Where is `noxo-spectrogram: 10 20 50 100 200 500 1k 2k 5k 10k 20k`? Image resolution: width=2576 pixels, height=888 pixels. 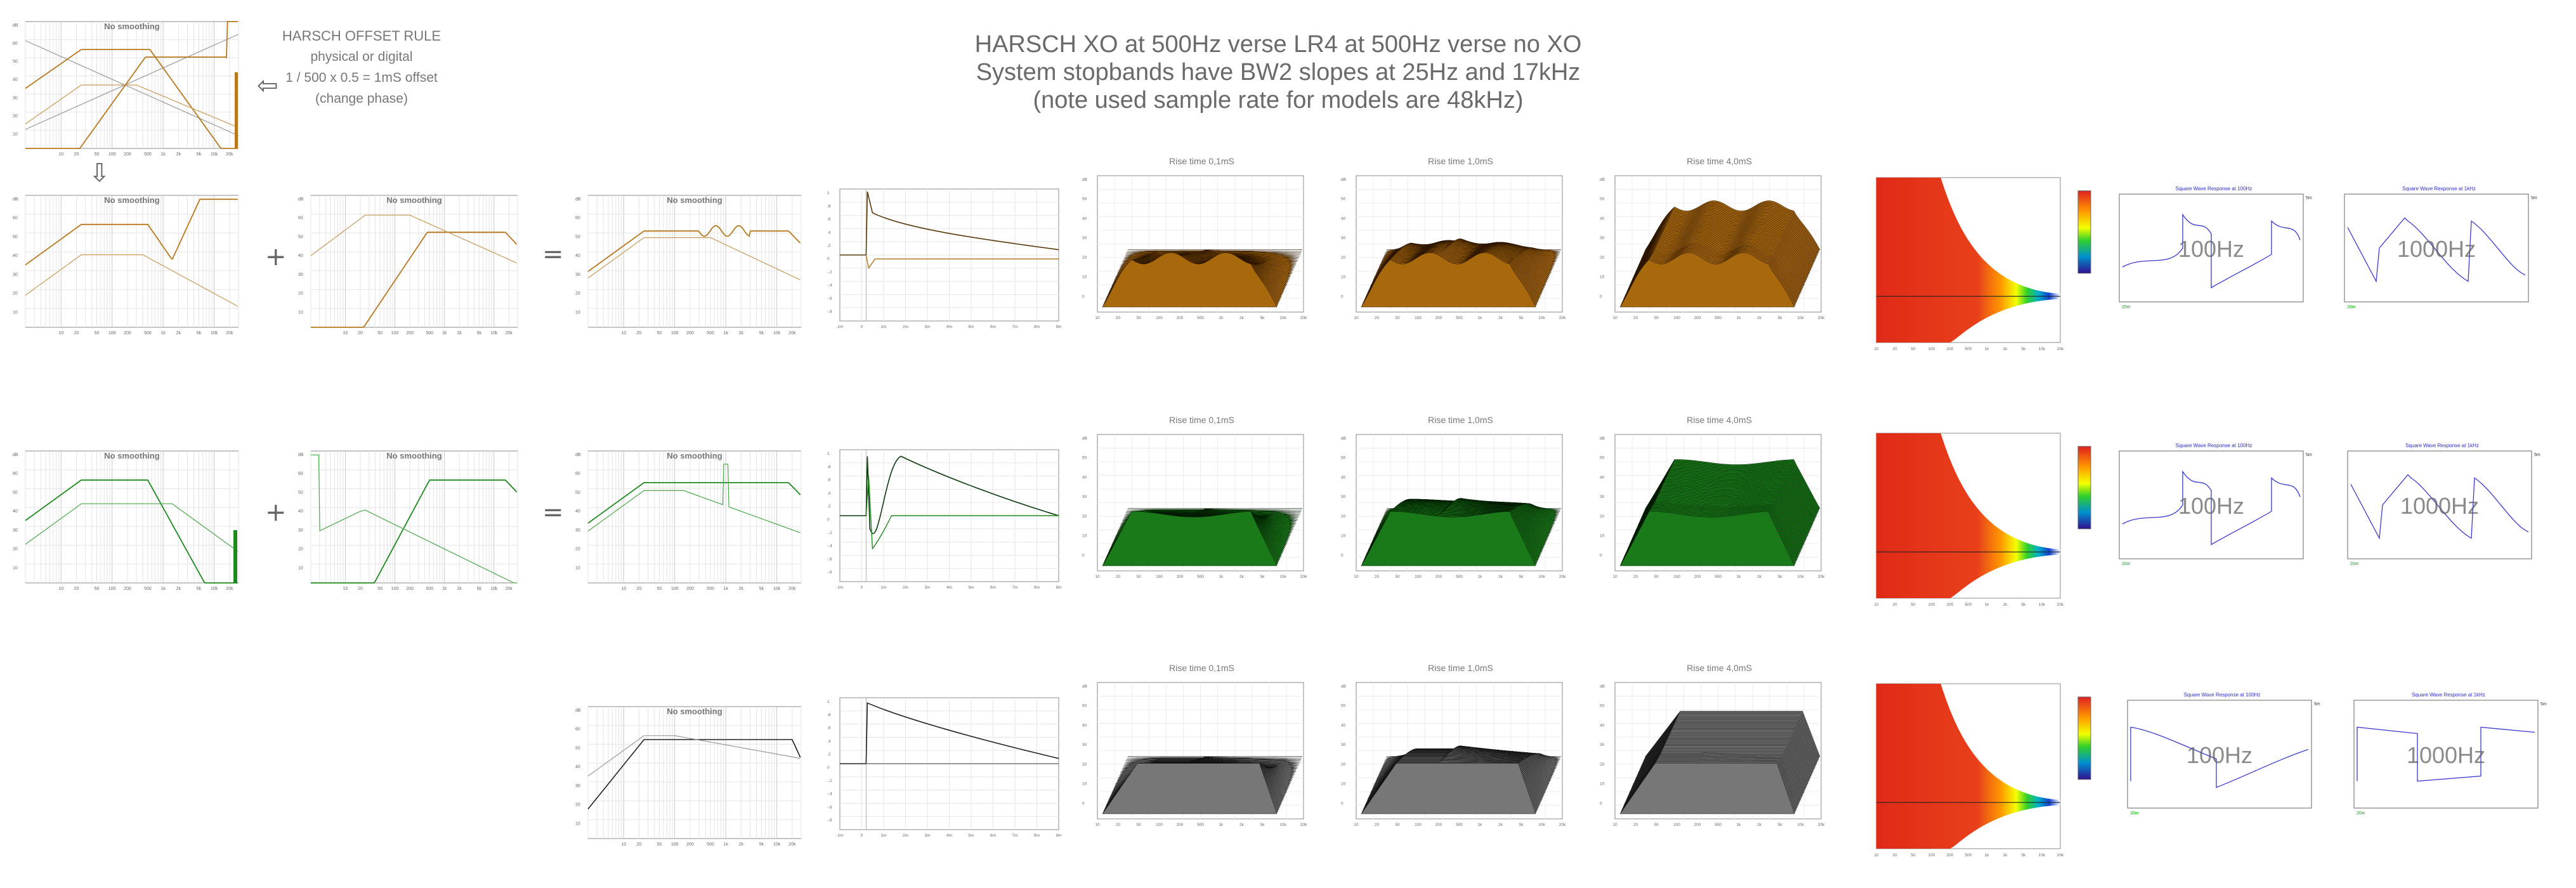 noxo-spectrogram: 10 20 50 100 200 500 1k 2k 5k 10k 20k is located at coordinates (1980, 771).